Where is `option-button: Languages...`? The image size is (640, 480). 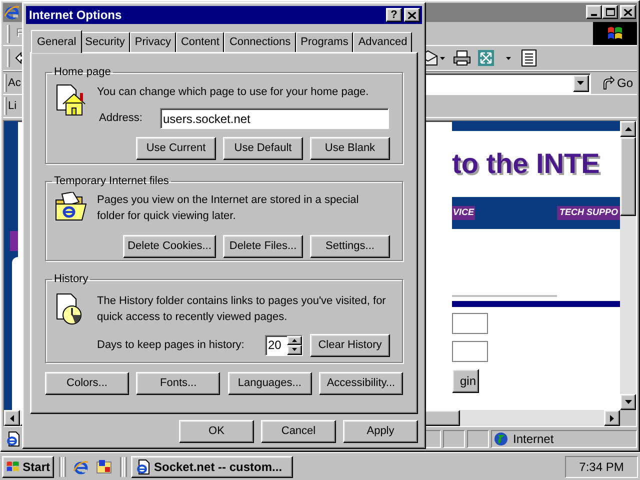 option-button: Languages... is located at coordinates (270, 383).